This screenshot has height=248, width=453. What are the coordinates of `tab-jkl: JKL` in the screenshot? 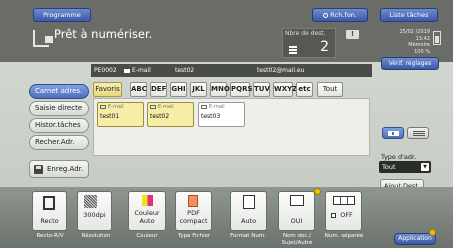 It's located at (198, 89).